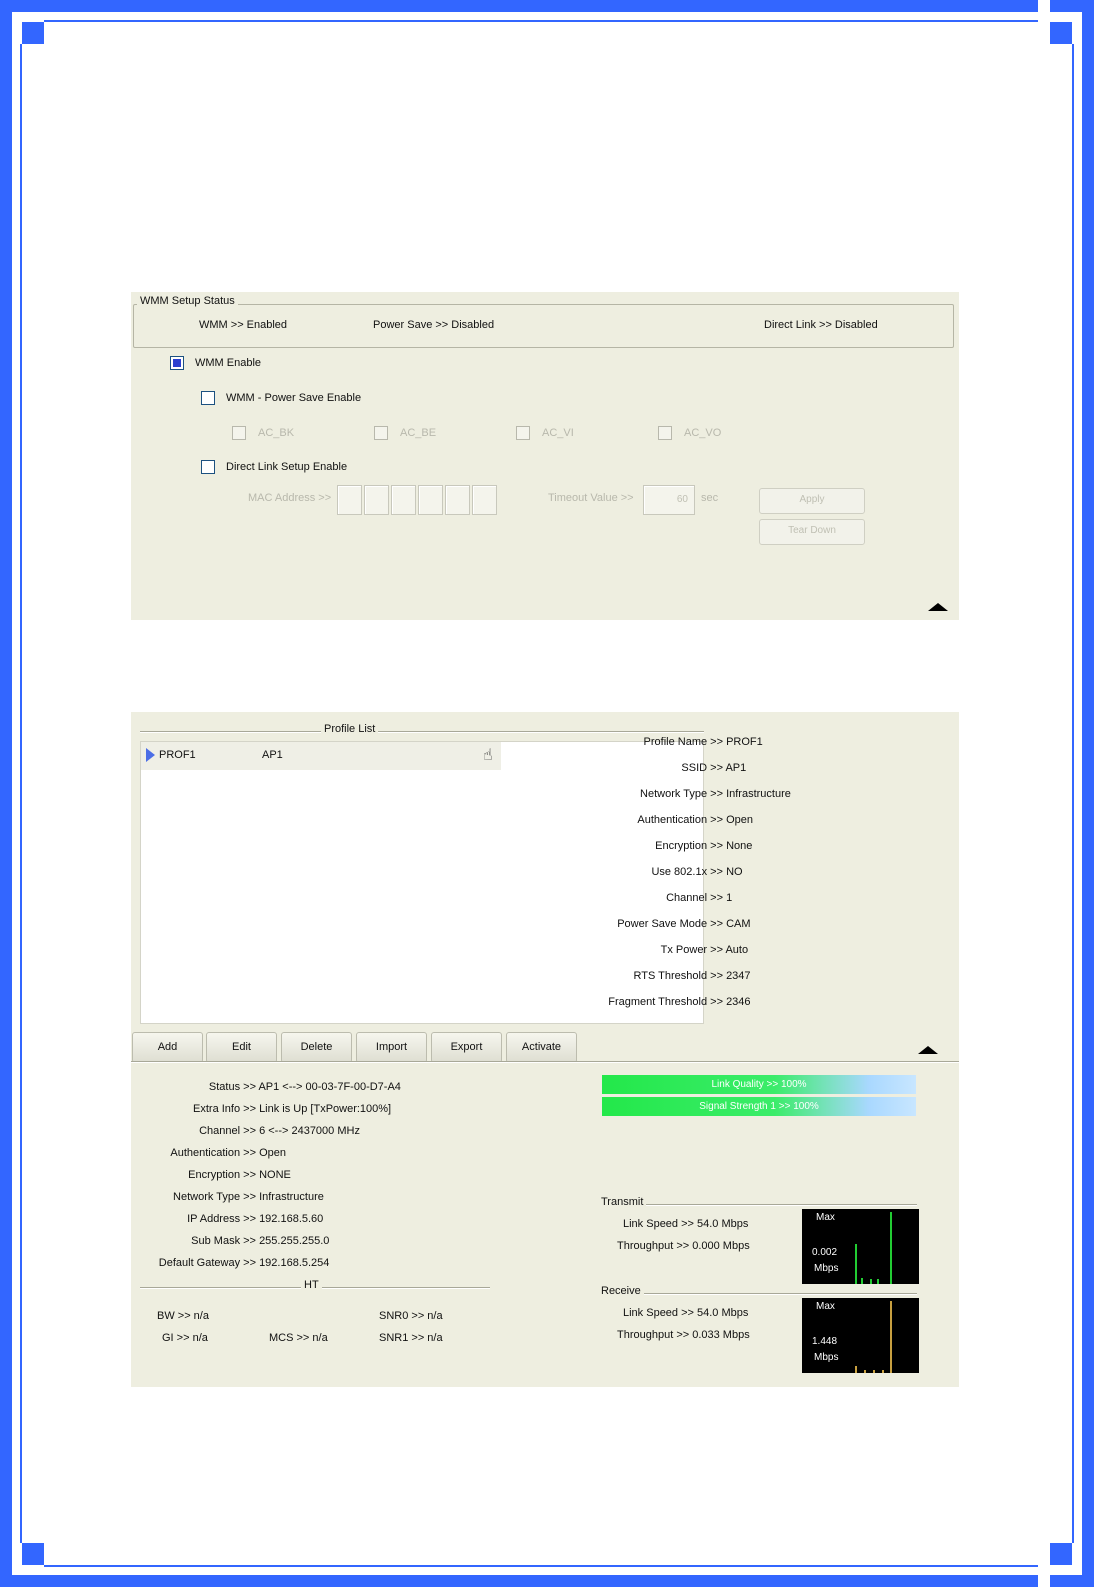 The height and width of the screenshot is (1587, 1094). I want to click on snr0-text: SNR0 >> n/a, so click(411, 1316).